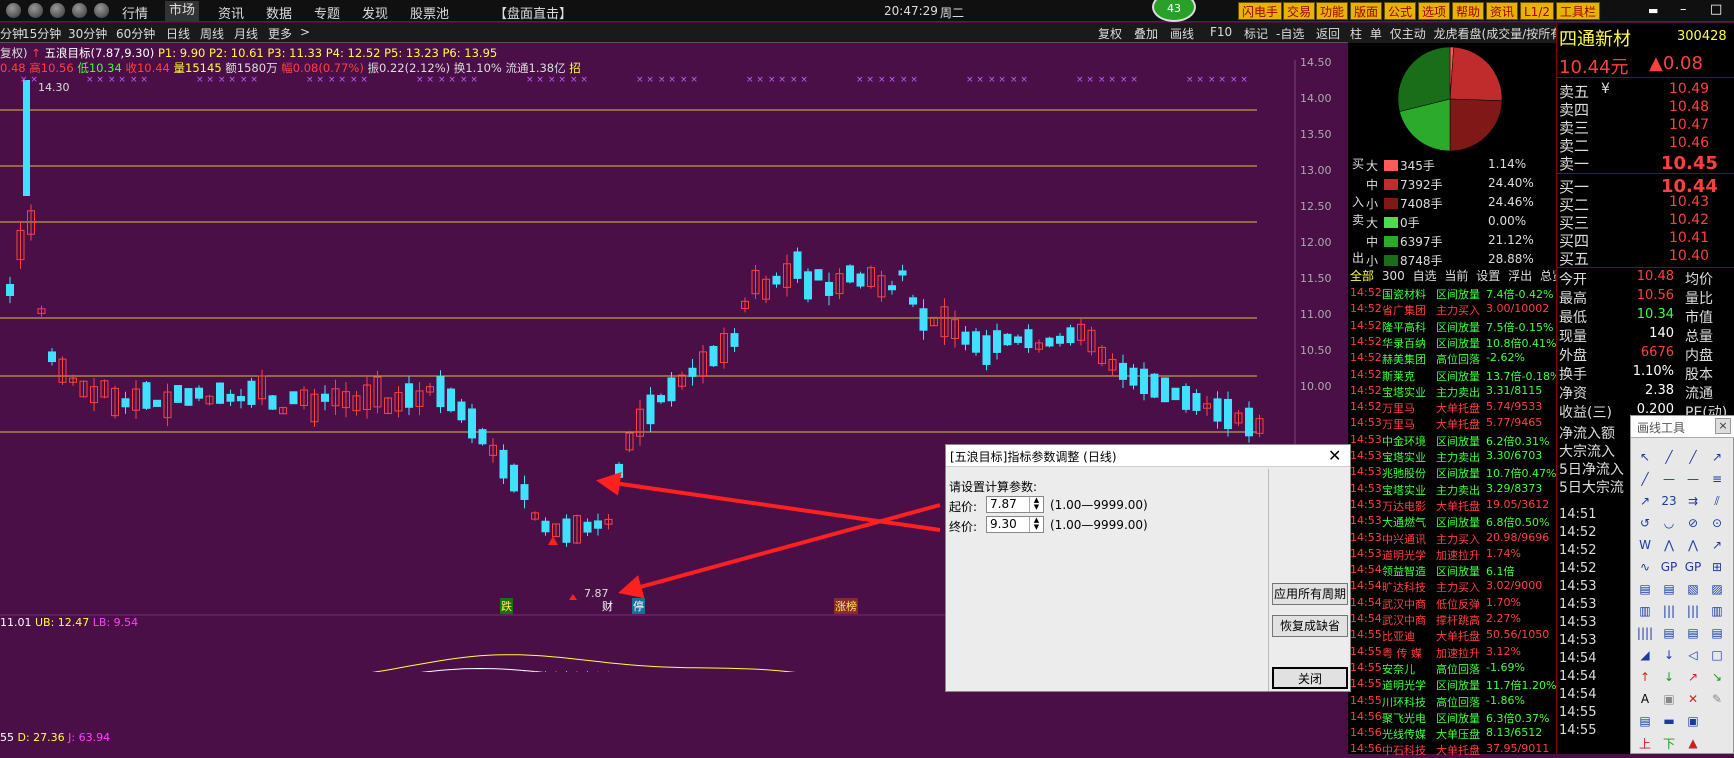 The image size is (1734, 758). I want to click on tool-button-layout: 版面, so click(1366, 11).